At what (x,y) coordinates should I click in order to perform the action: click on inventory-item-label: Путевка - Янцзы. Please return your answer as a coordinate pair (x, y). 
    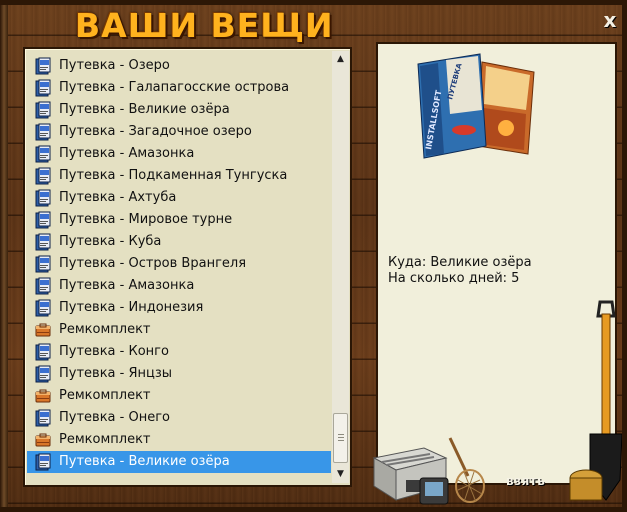
    Looking at the image, I should click on (116, 373).